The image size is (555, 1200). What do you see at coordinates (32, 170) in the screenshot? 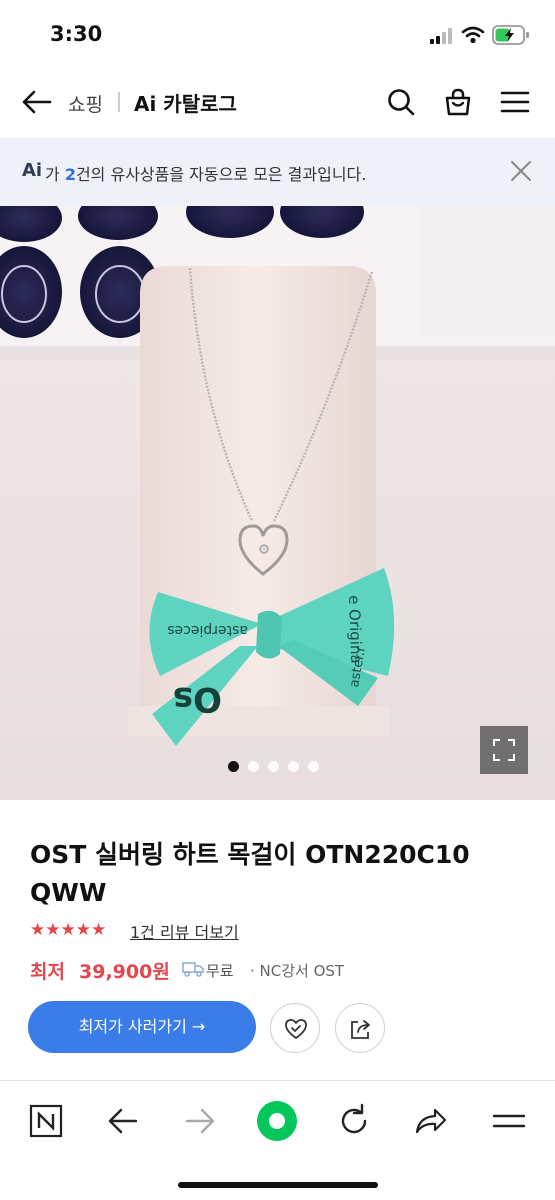
I see `ai-mark: Ai` at bounding box center [32, 170].